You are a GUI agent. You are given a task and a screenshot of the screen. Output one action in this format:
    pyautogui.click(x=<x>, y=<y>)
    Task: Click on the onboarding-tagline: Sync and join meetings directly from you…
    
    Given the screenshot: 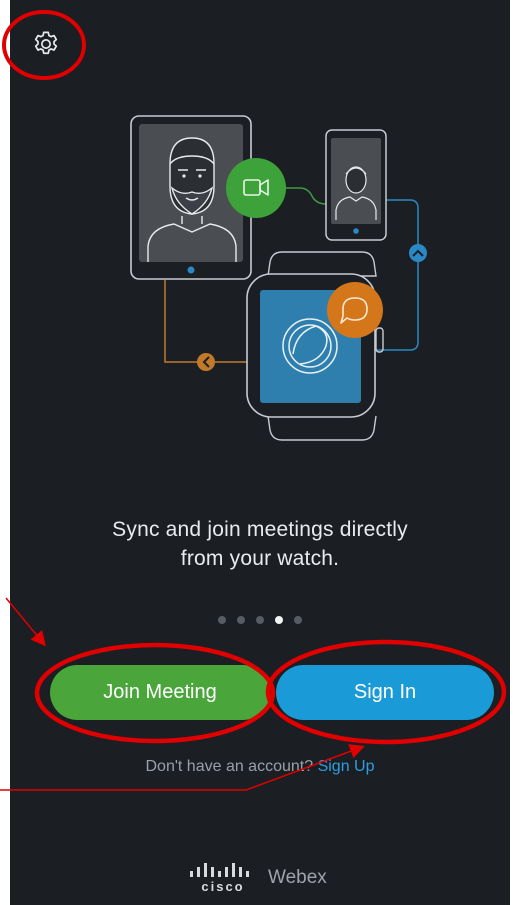 What is the action you would take?
    pyautogui.click(x=260, y=544)
    